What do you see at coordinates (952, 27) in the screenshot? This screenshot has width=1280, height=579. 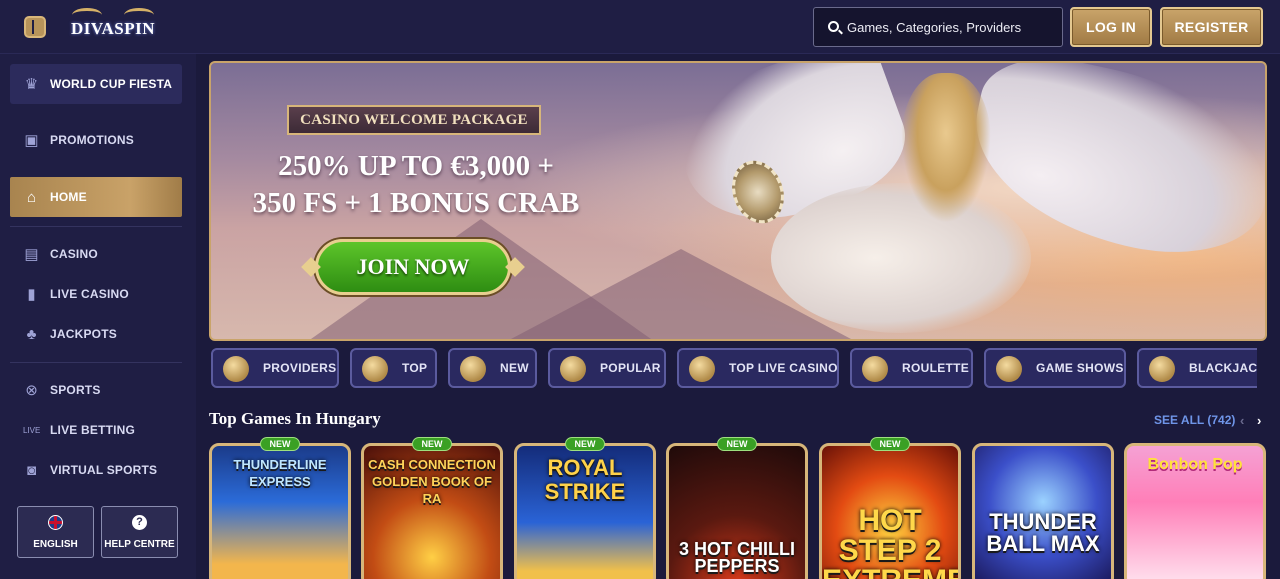 I see `search-input` at bounding box center [952, 27].